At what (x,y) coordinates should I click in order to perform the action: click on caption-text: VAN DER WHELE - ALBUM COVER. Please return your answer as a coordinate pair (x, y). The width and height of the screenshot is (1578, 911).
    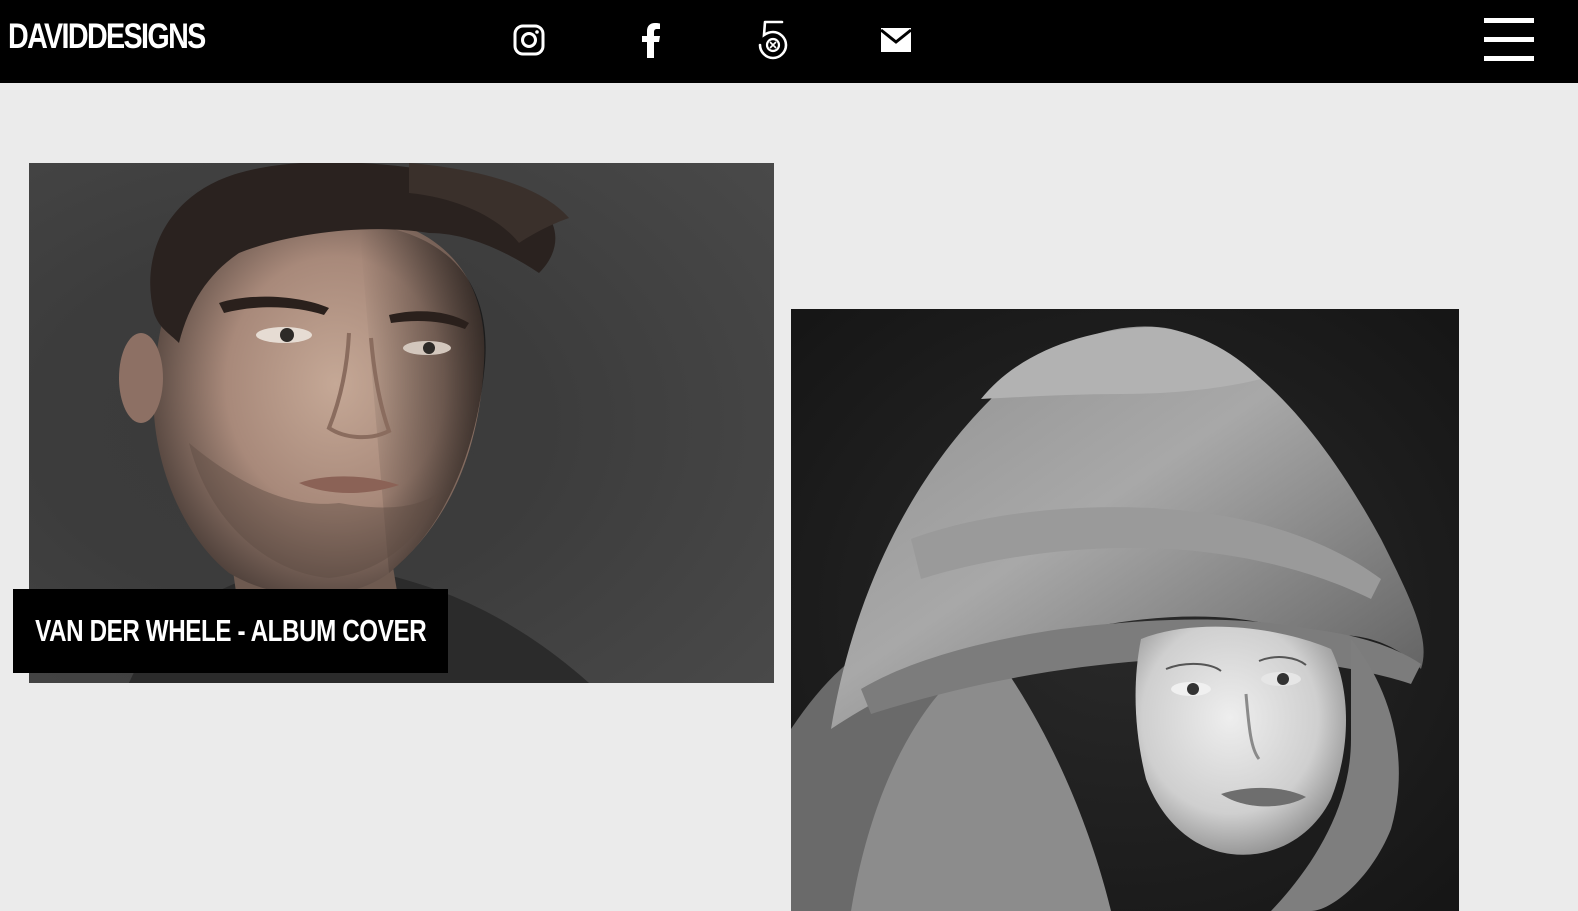
    Looking at the image, I should click on (230, 630).